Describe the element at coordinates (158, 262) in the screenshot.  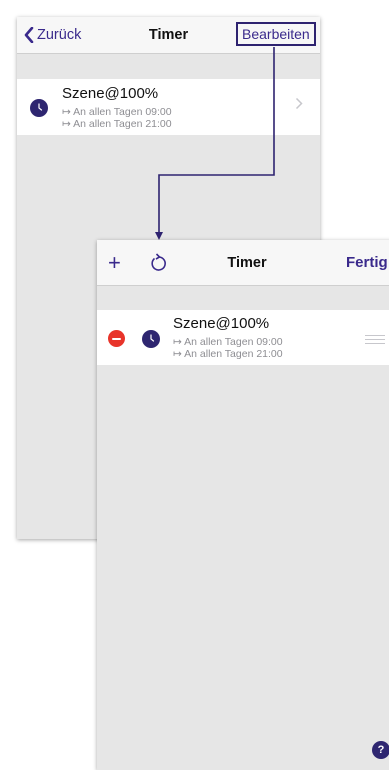
I see `refresh-icon` at that location.